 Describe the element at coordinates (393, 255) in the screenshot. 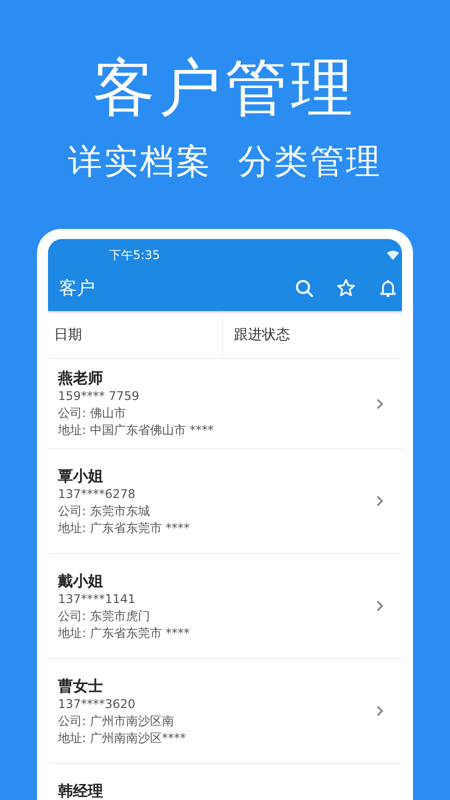

I see `wifi-icon` at that location.